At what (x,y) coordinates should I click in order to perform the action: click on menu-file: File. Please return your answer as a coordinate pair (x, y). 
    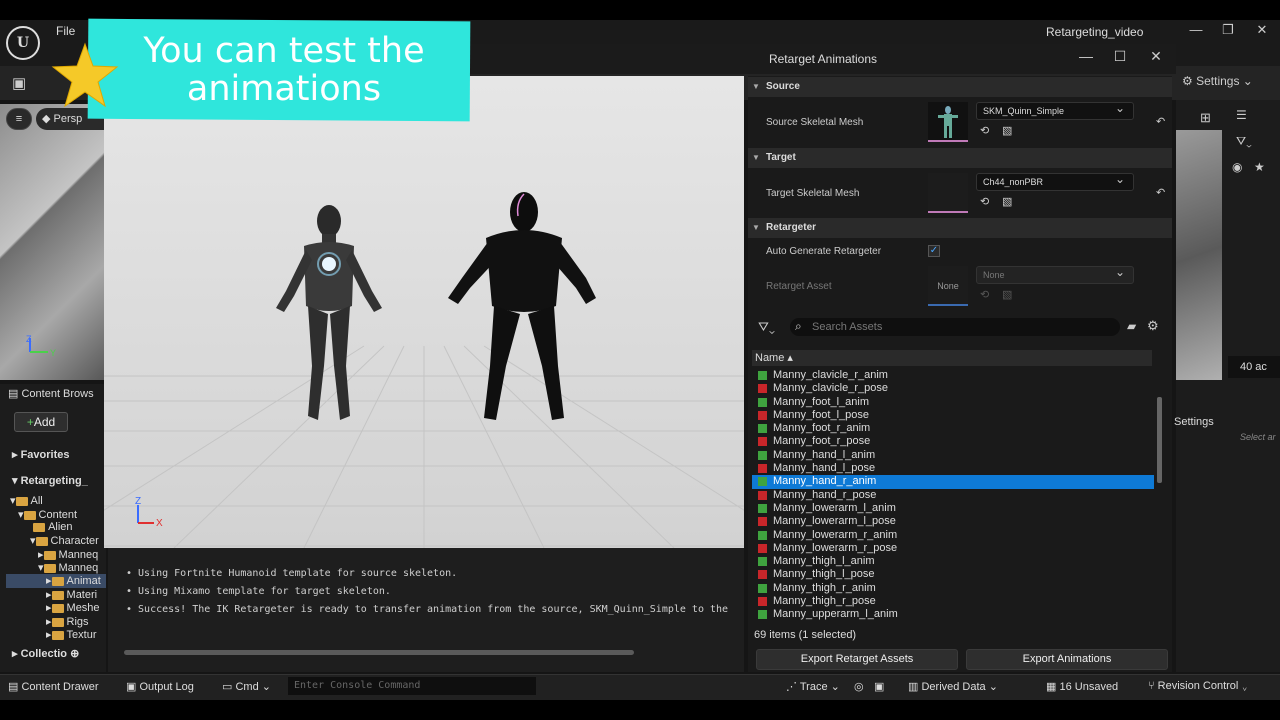
    Looking at the image, I should click on (65, 31).